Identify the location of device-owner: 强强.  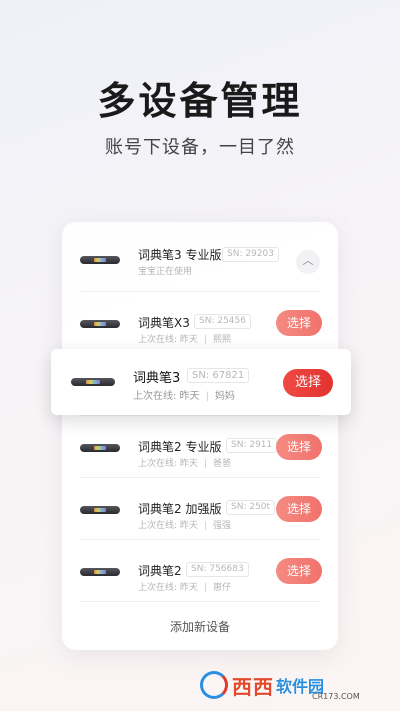
(221, 526).